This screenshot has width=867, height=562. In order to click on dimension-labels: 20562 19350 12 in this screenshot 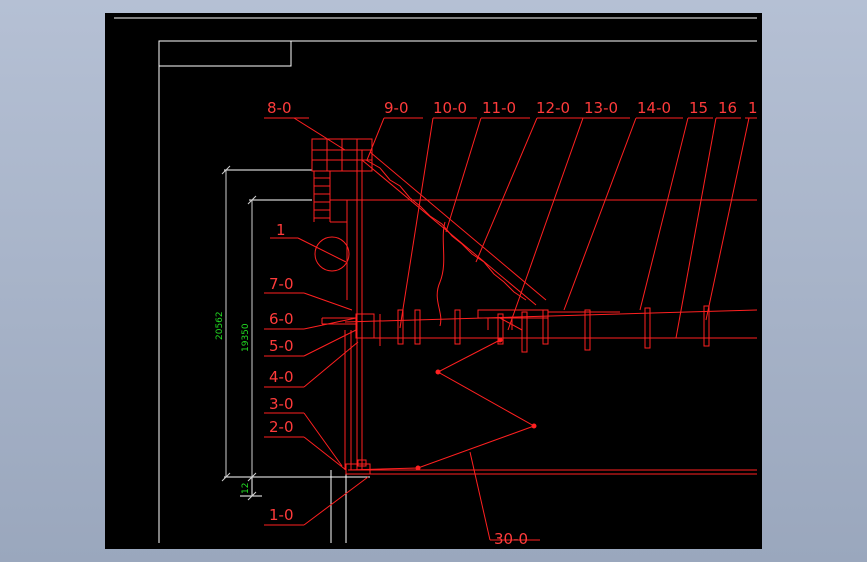, I will do `click(233, 402)`.